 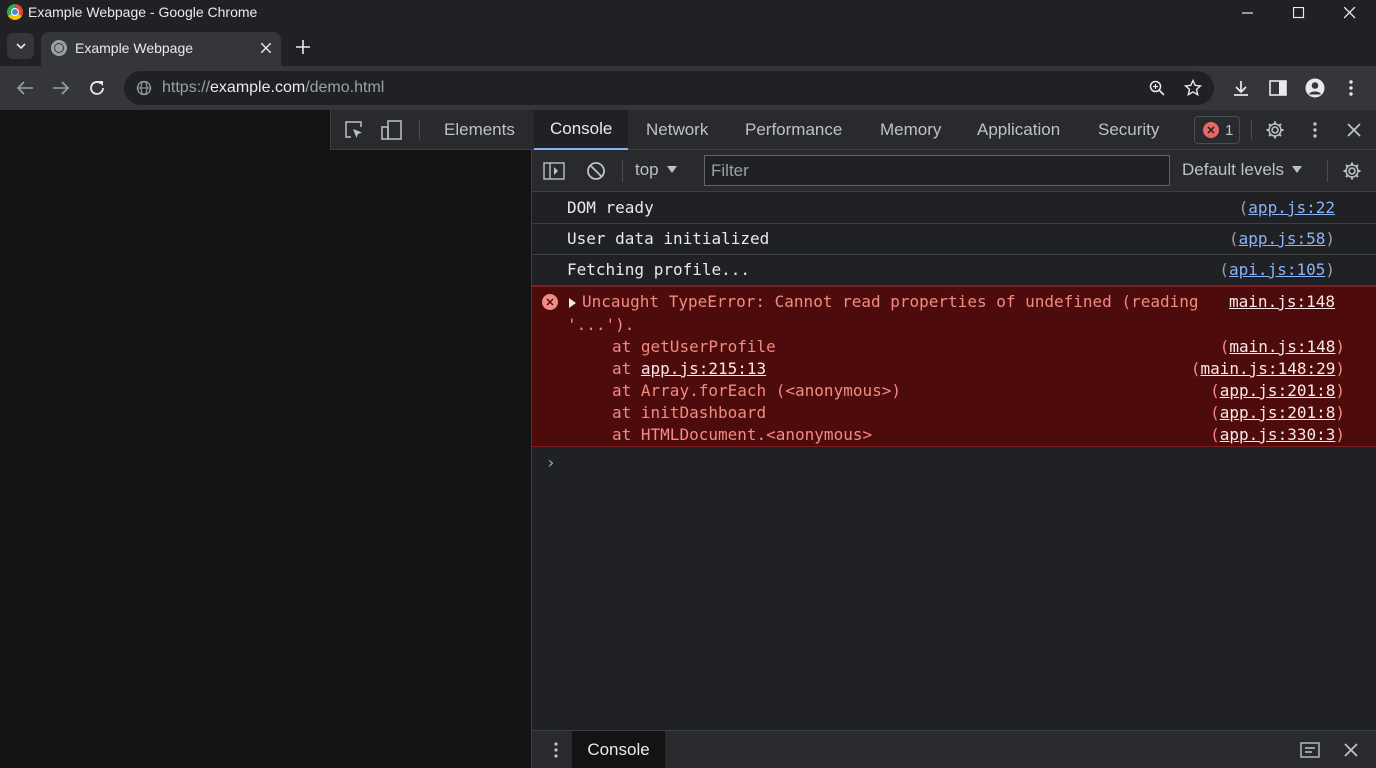 I want to click on stack-frame: at HTMLDocument.<anonymous>, so click(x=742, y=434).